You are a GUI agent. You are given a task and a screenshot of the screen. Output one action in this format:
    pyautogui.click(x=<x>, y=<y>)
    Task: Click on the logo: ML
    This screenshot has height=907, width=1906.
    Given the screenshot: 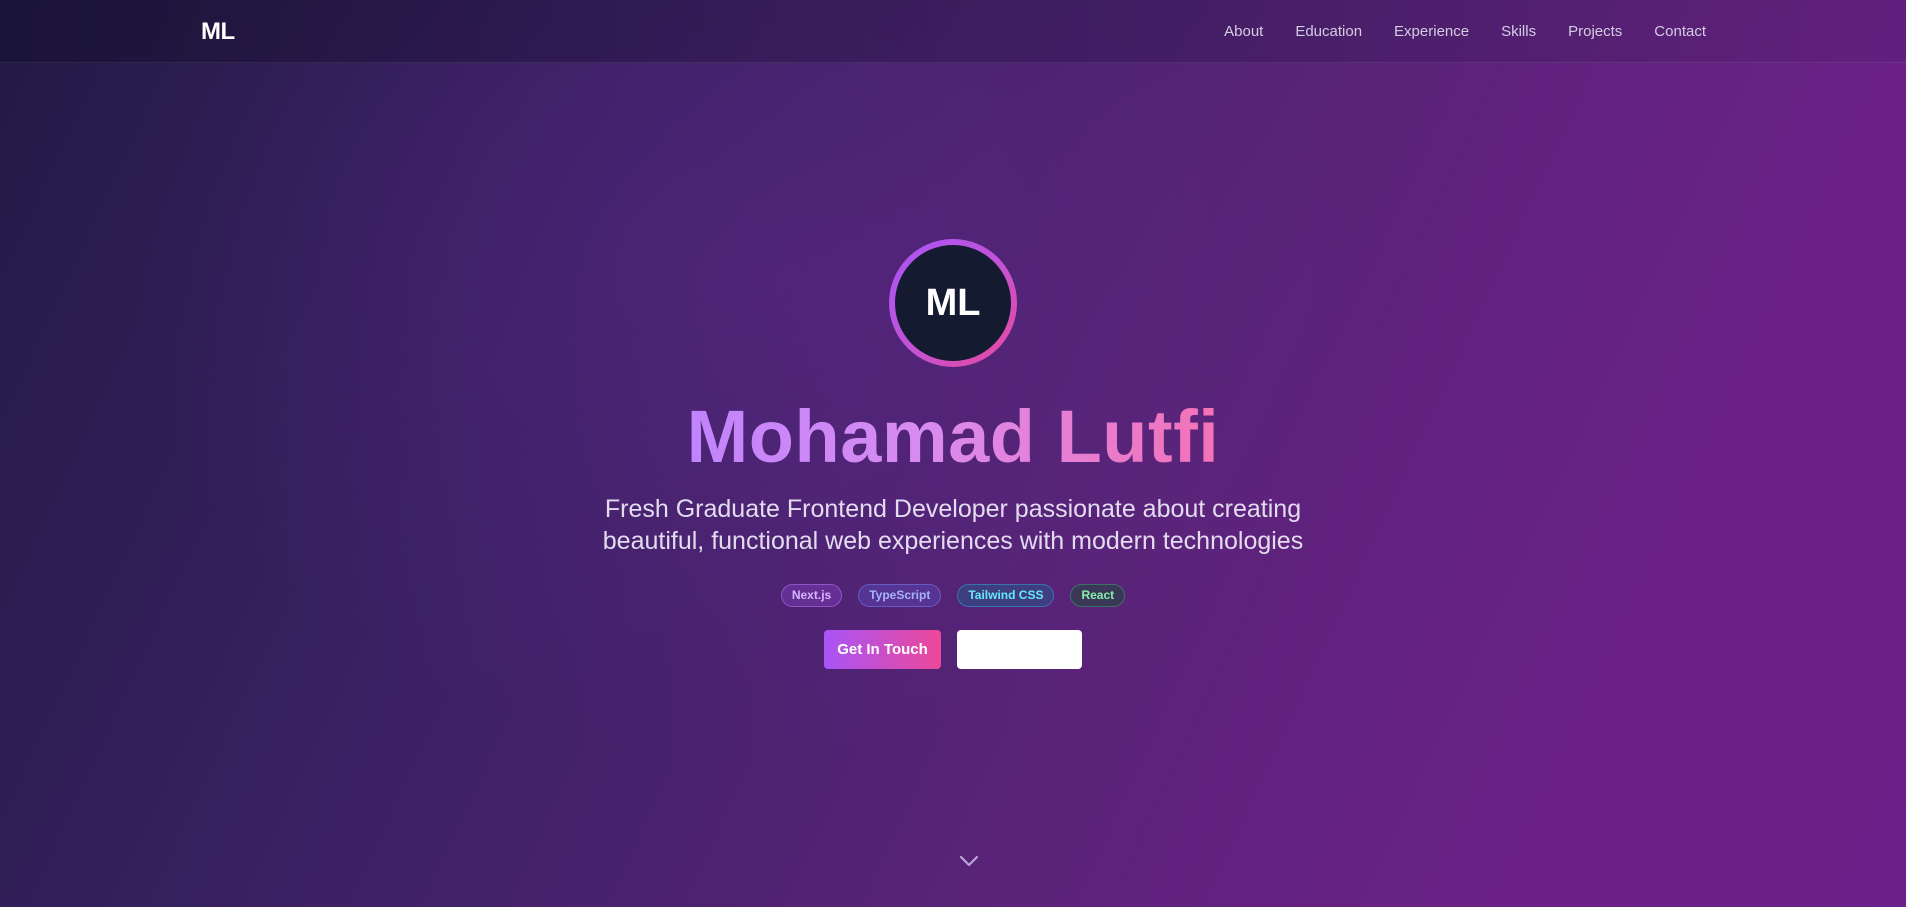 What is the action you would take?
    pyautogui.click(x=218, y=32)
    